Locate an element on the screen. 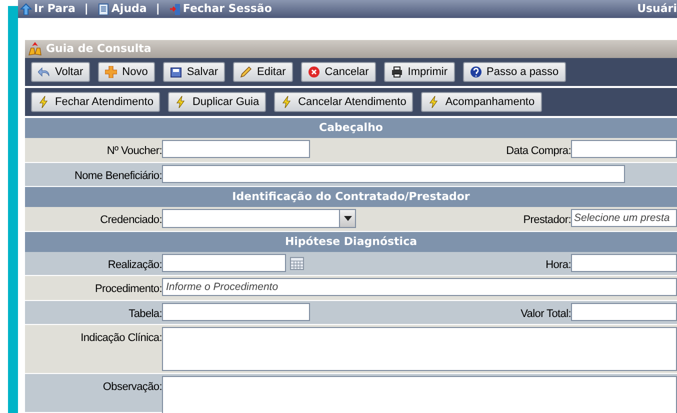 This screenshot has height=413, width=677. topbar-link: Ajuda is located at coordinates (122, 9).